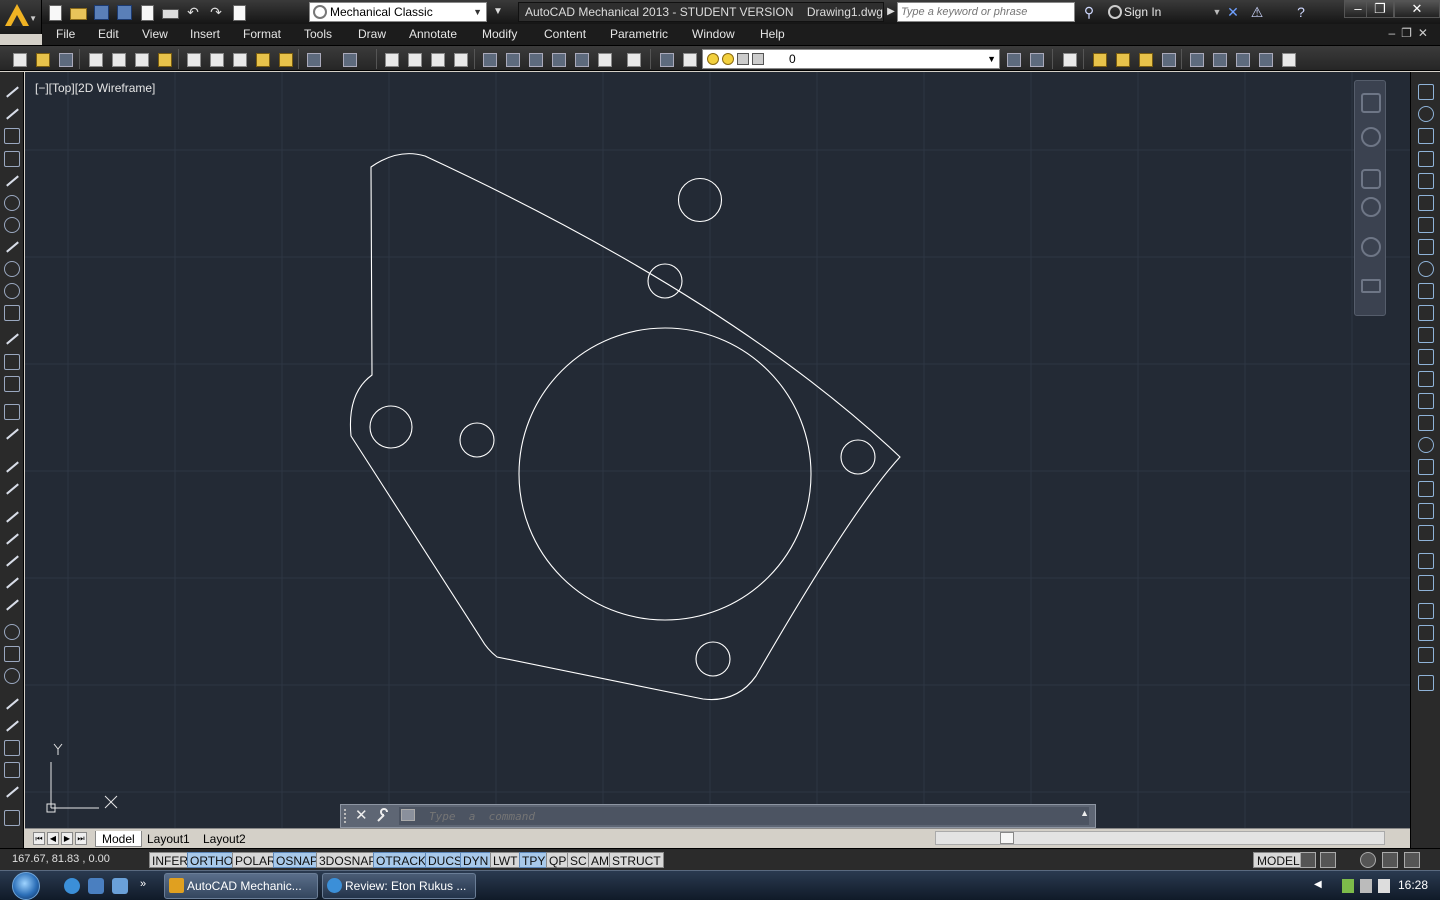  What do you see at coordinates (1371, 179) in the screenshot?
I see `pan-hand-icon` at bounding box center [1371, 179].